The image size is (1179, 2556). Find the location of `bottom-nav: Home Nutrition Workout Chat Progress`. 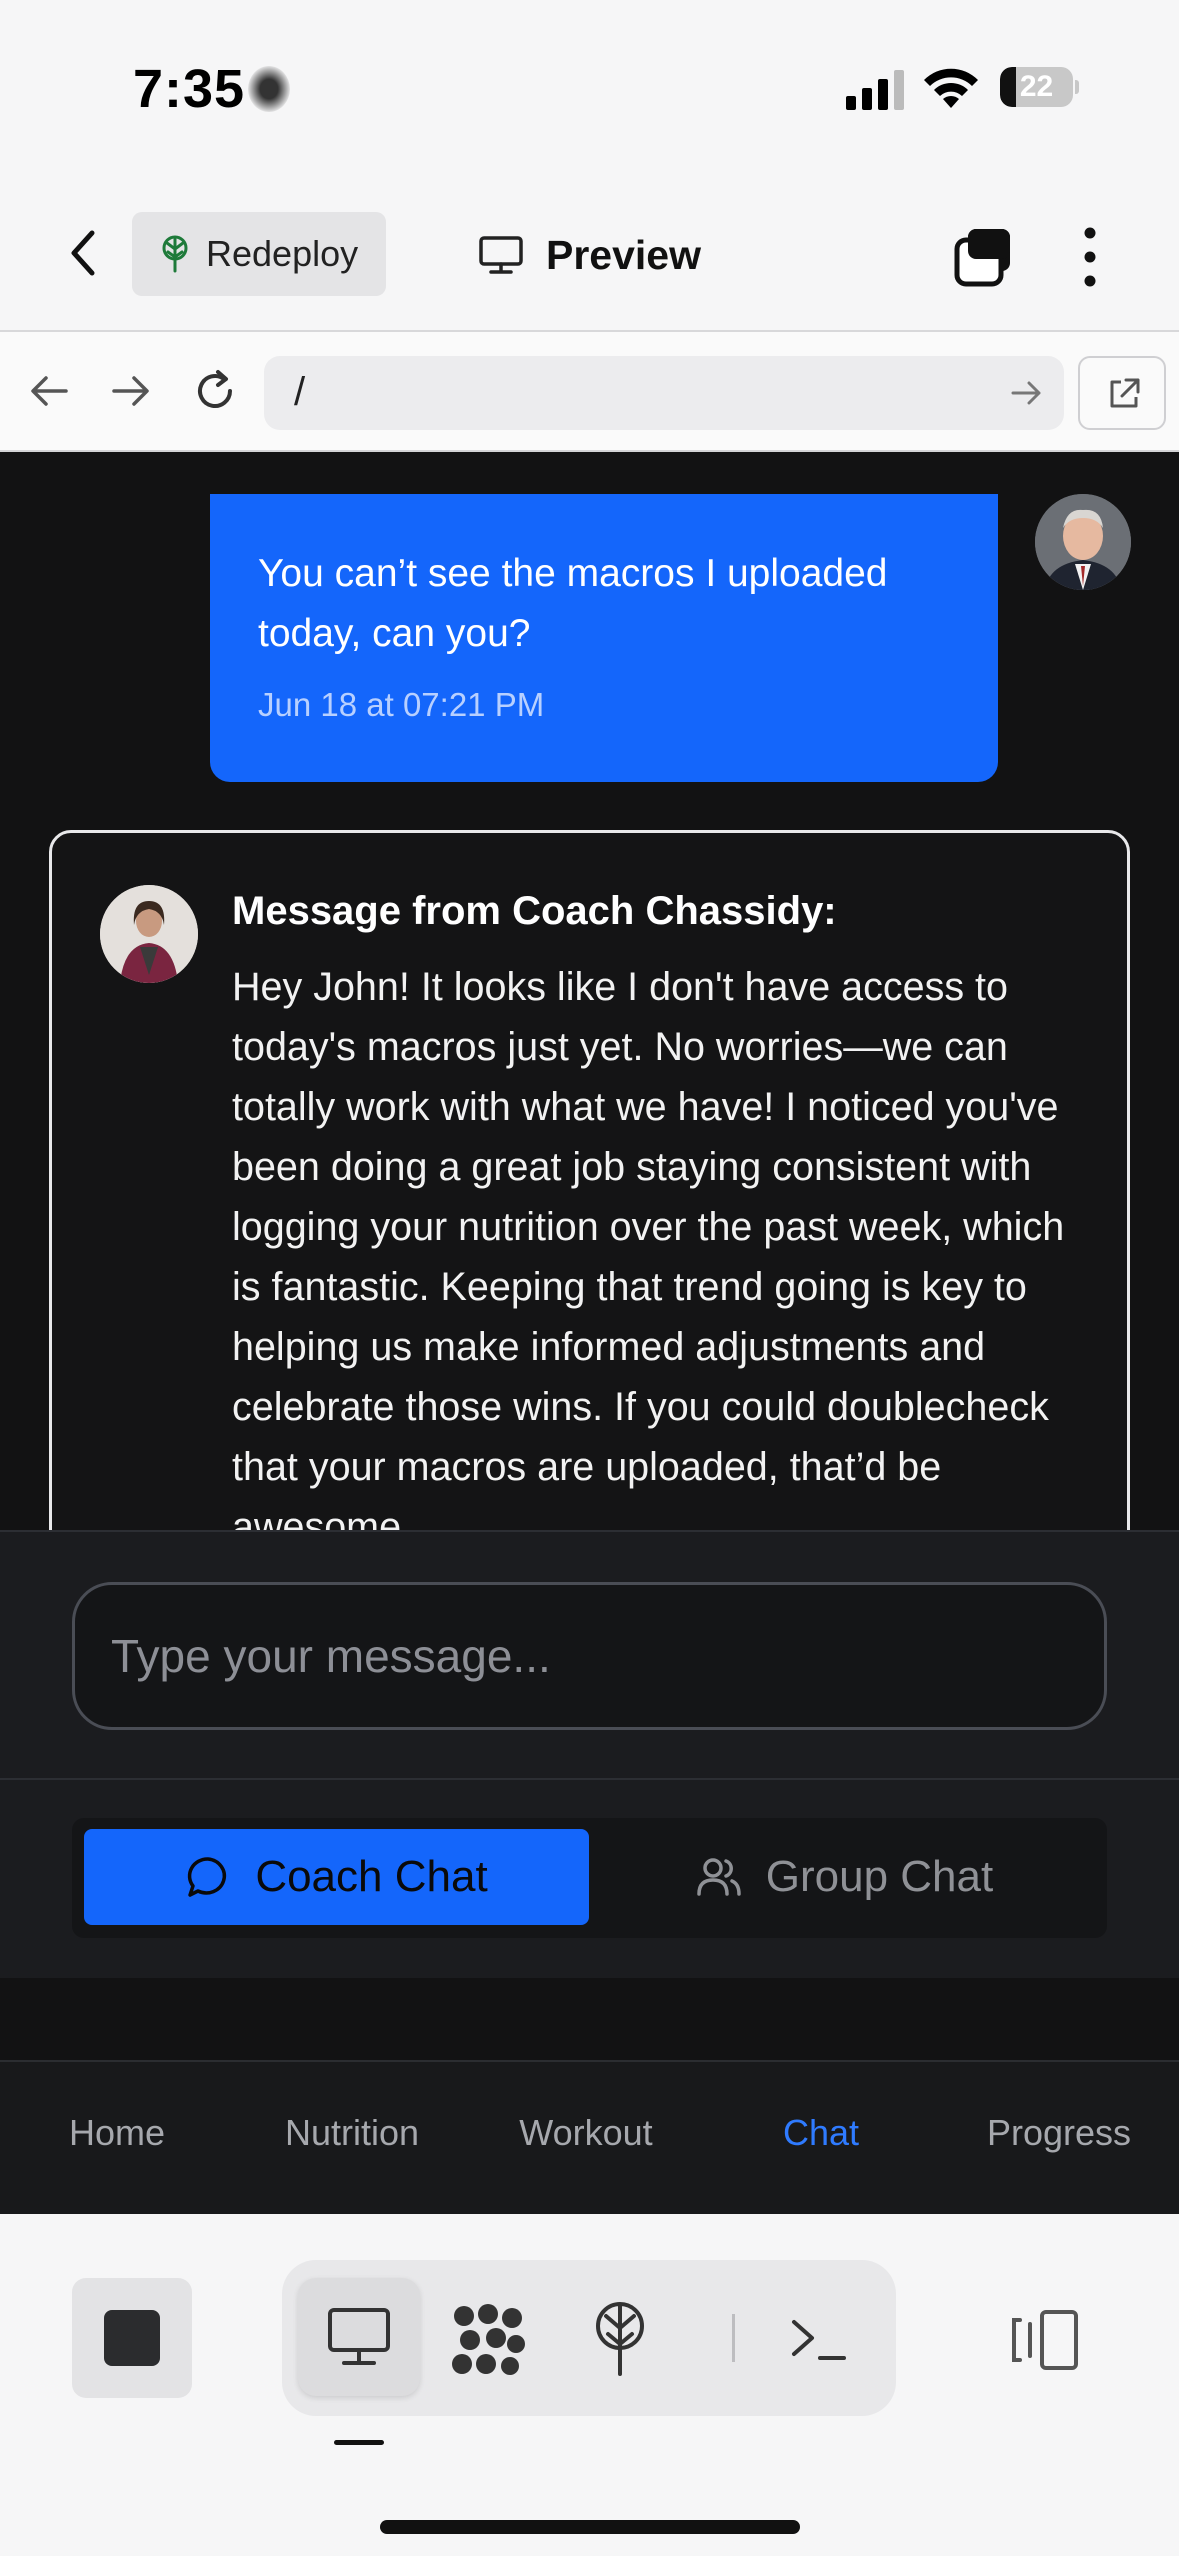

bottom-nav: Home Nutrition Workout Chat Progress is located at coordinates (589, 2137).